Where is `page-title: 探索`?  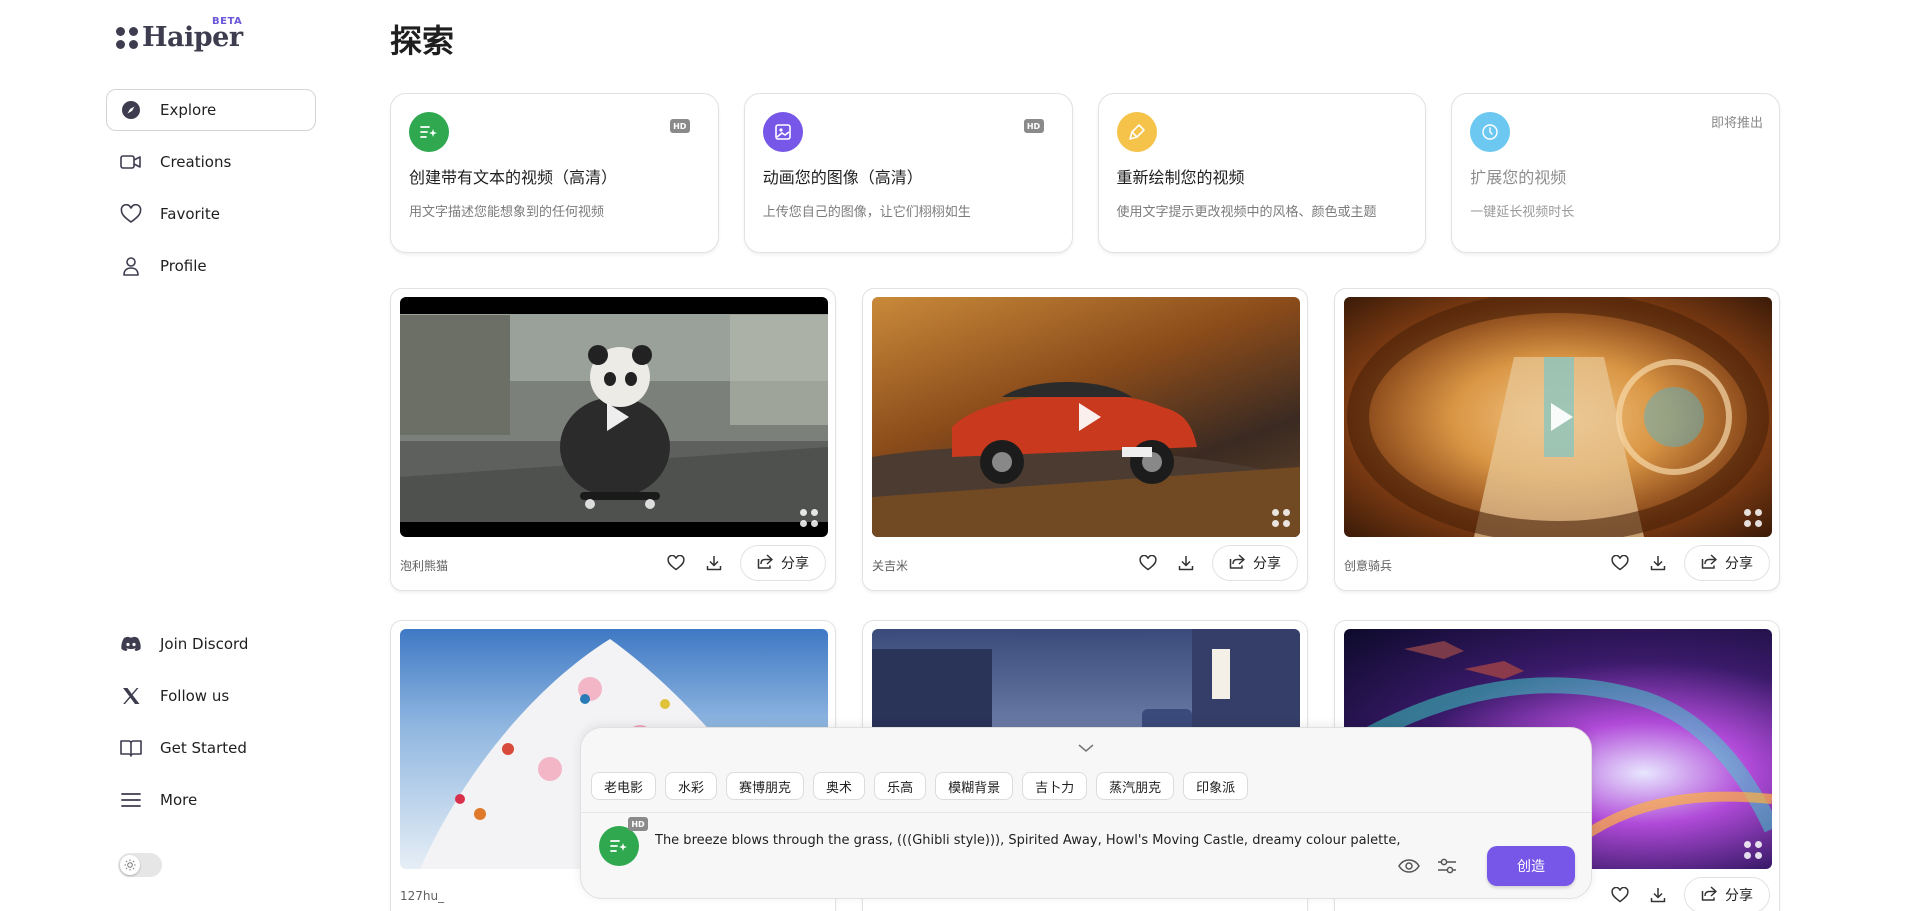 page-title: 探索 is located at coordinates (422, 41).